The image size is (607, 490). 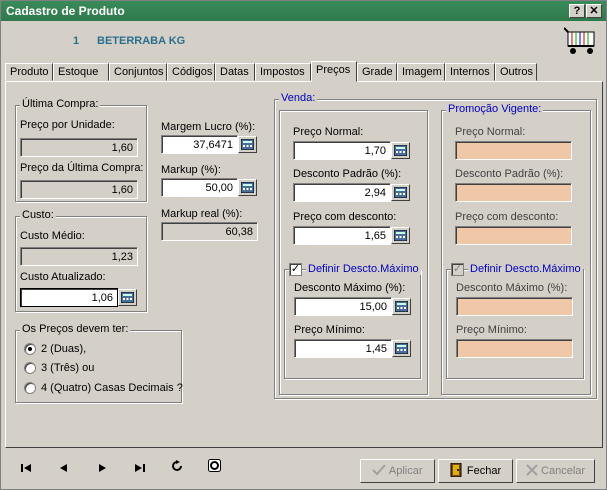 What do you see at coordinates (141, 41) in the screenshot?
I see `product-name: BETERRABA KG` at bounding box center [141, 41].